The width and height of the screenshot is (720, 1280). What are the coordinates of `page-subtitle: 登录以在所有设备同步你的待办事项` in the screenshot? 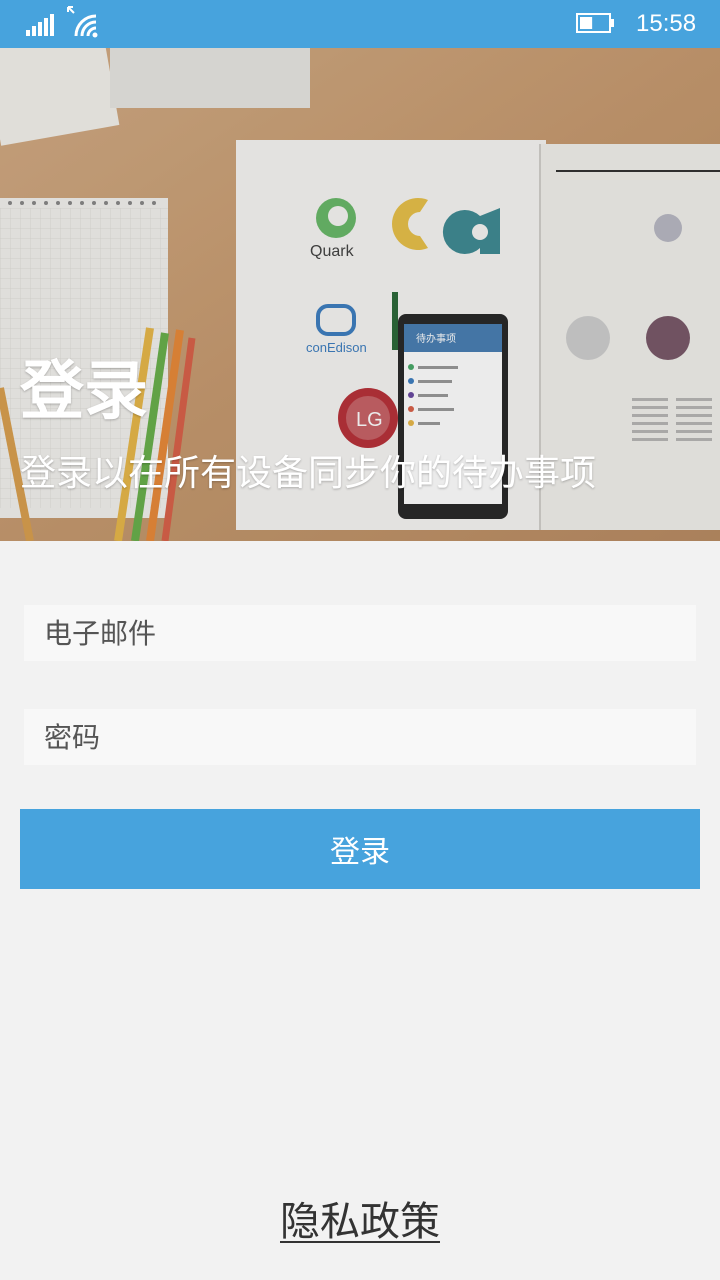 It's located at (308, 473).